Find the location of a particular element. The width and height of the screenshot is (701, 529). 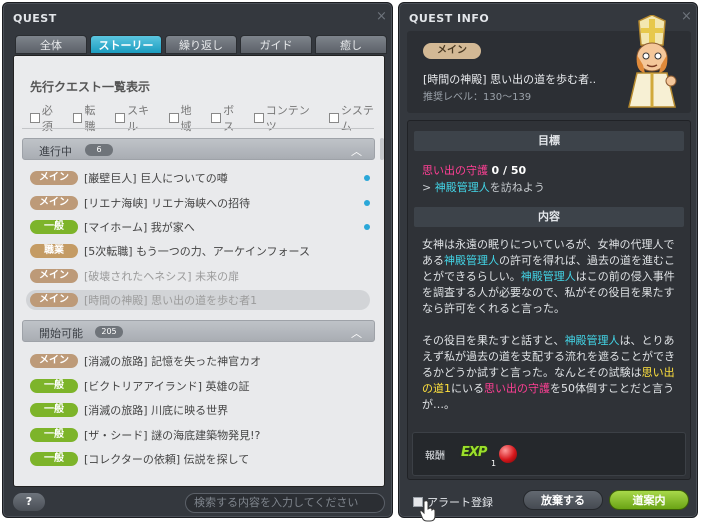

quest-title: [コレクターの依頼] 伝説を探して is located at coordinates (167, 459).